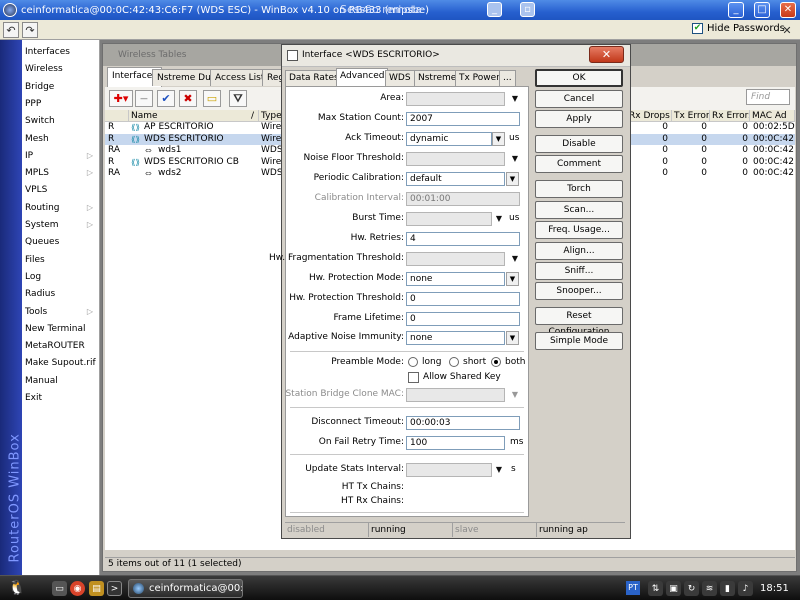 The image size is (800, 600). Describe the element at coordinates (649, 116) in the screenshot. I see `column-header-rx-drops: Rx Drops` at that location.